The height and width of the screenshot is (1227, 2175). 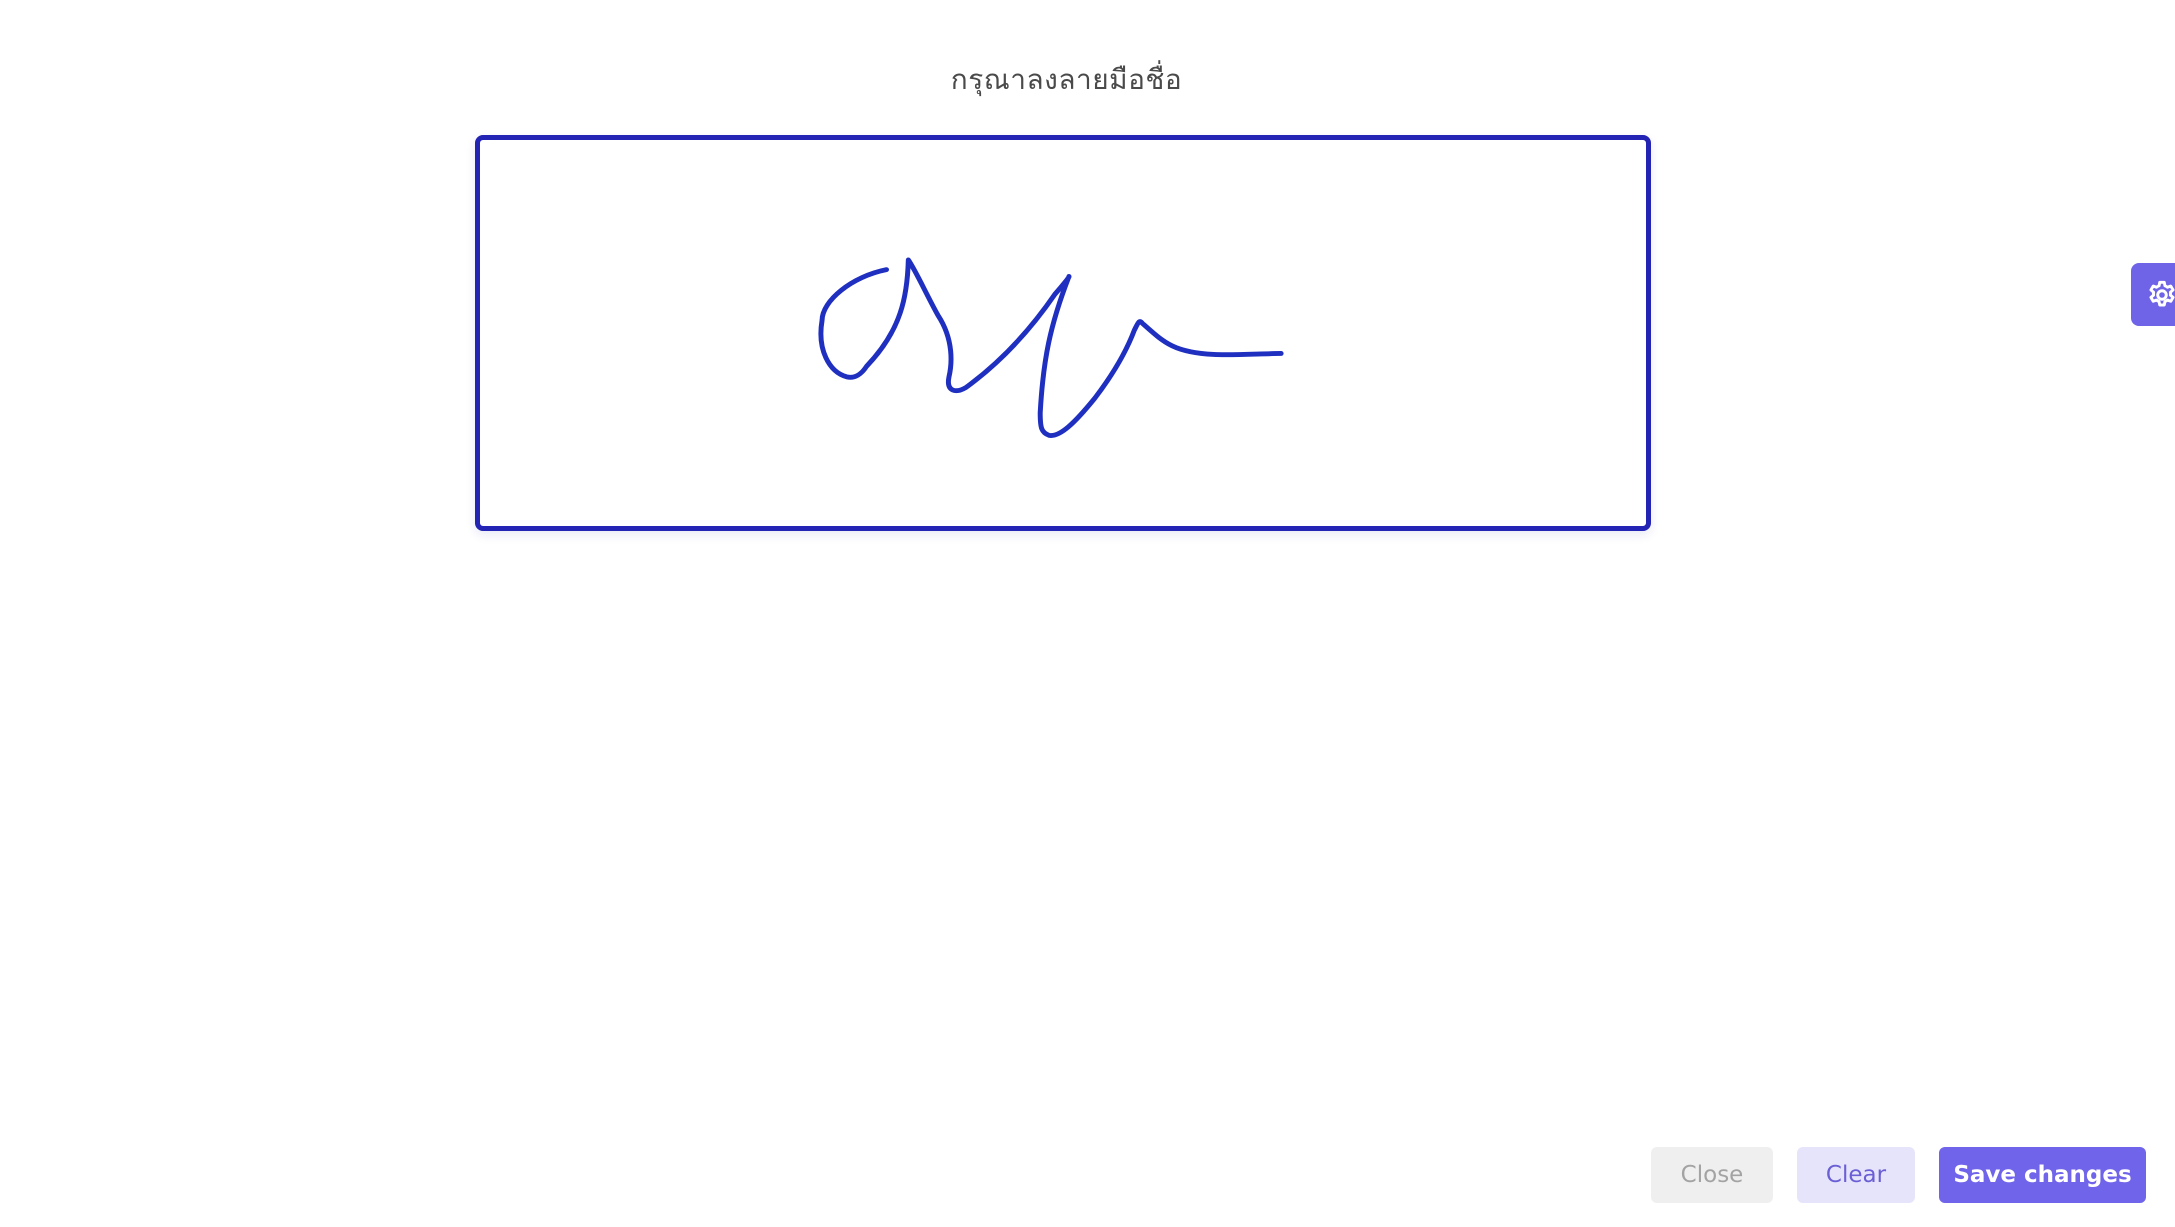 I want to click on settings-button, so click(x=2153, y=294).